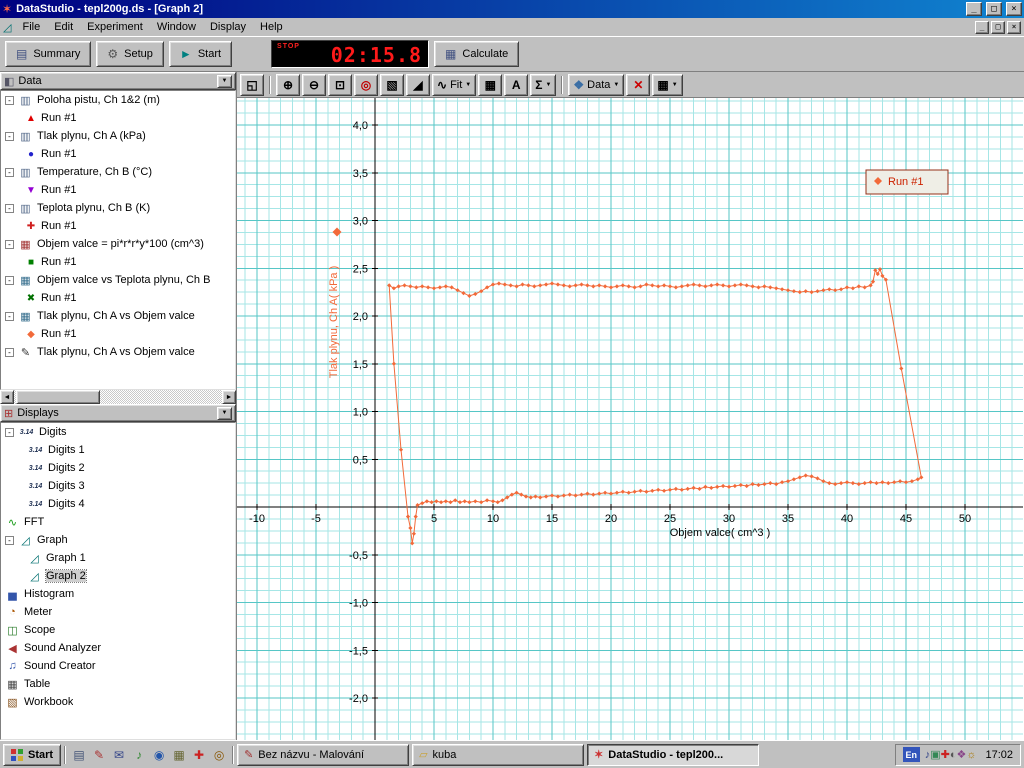 This screenshot has height=768, width=1024. What do you see at coordinates (118, 100) in the screenshot?
I see `data-item-1: - ▥ Poloha pistu, Ch 1&2 (m)` at bounding box center [118, 100].